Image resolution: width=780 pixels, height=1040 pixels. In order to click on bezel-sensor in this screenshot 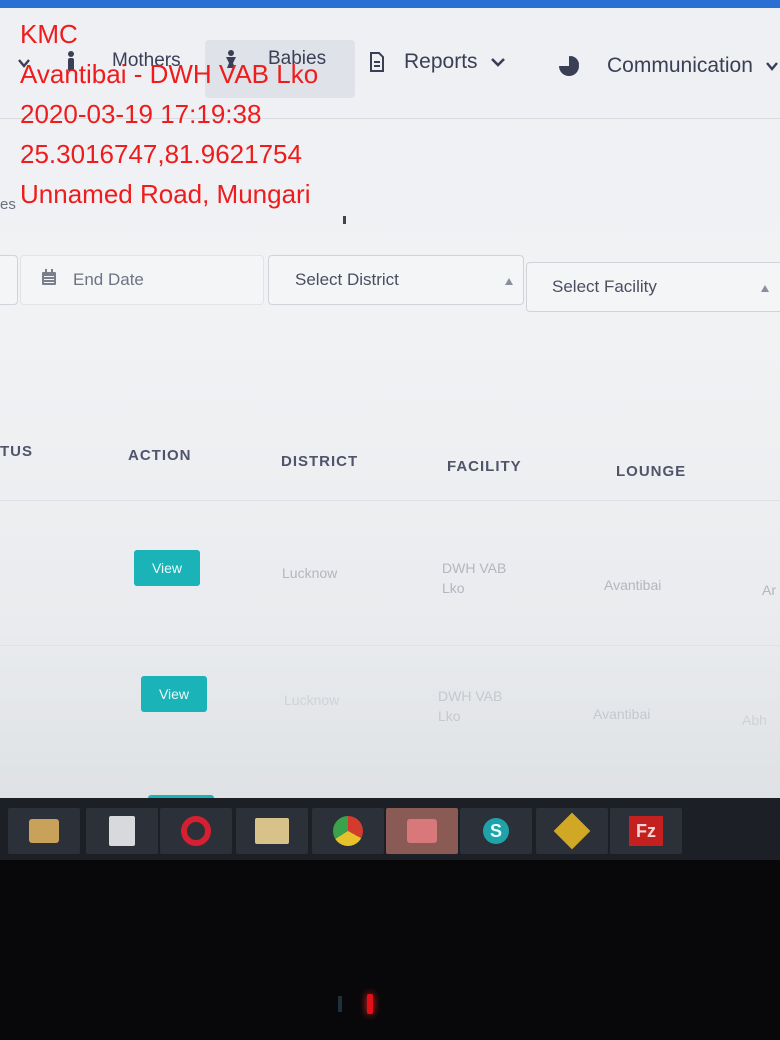, I will do `click(340, 1004)`.